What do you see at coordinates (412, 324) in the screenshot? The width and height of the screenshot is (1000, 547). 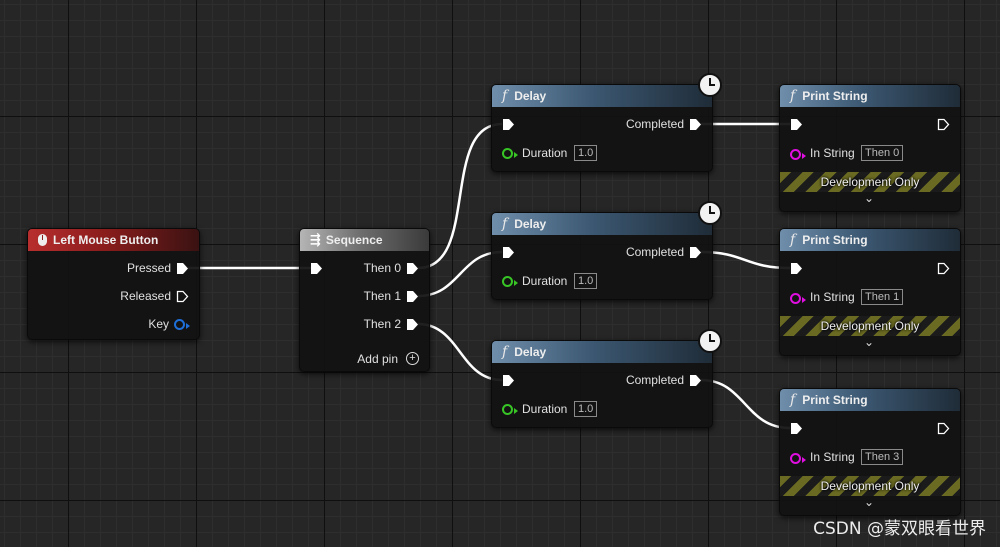 I see `then2-exec-pin-icon` at bounding box center [412, 324].